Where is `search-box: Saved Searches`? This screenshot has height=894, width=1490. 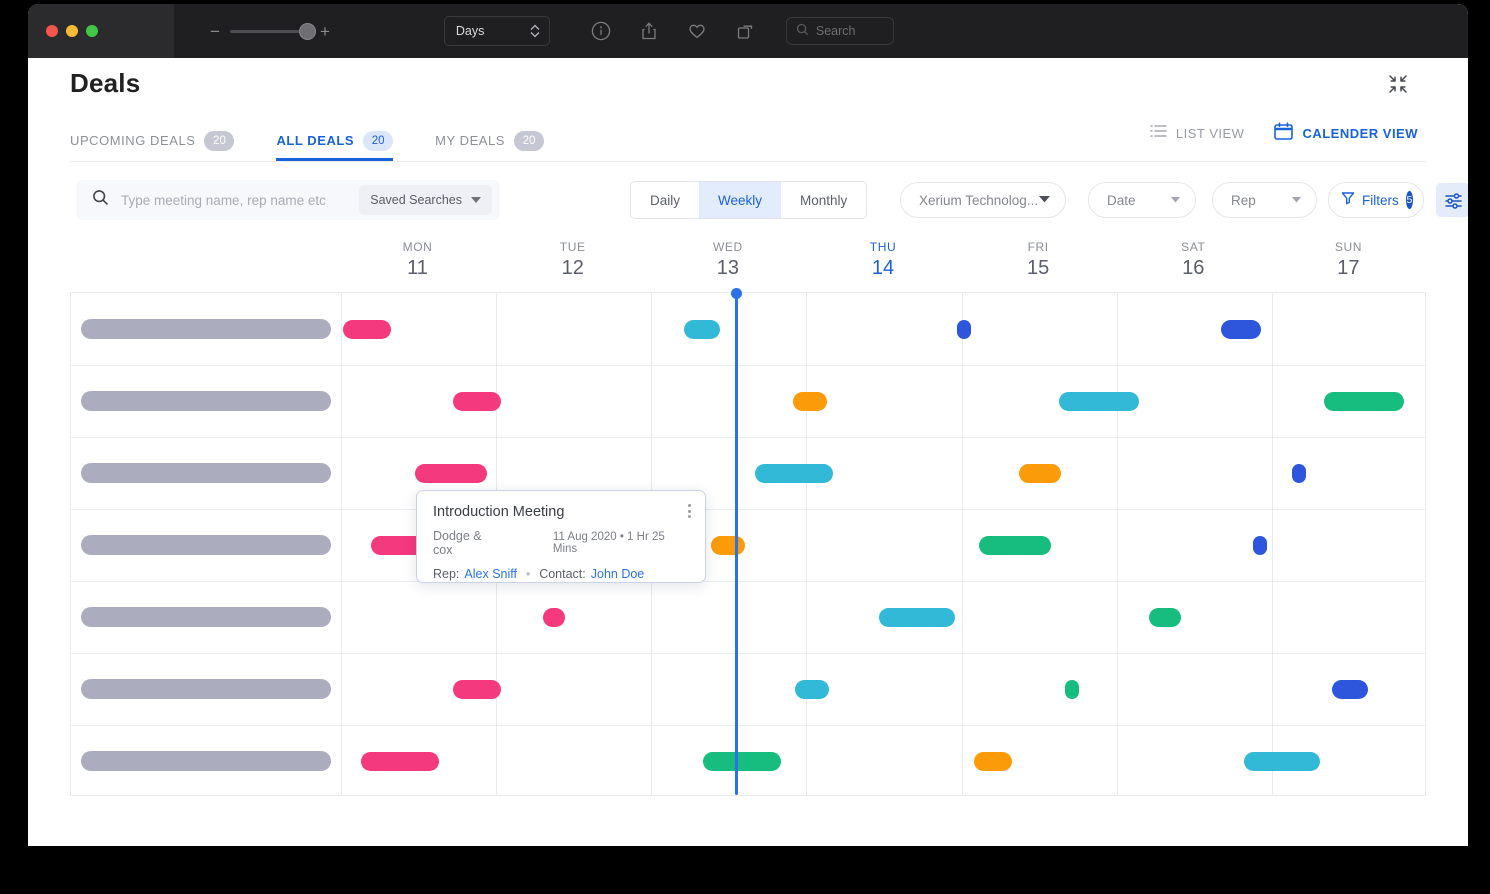 search-box: Saved Searches is located at coordinates (288, 200).